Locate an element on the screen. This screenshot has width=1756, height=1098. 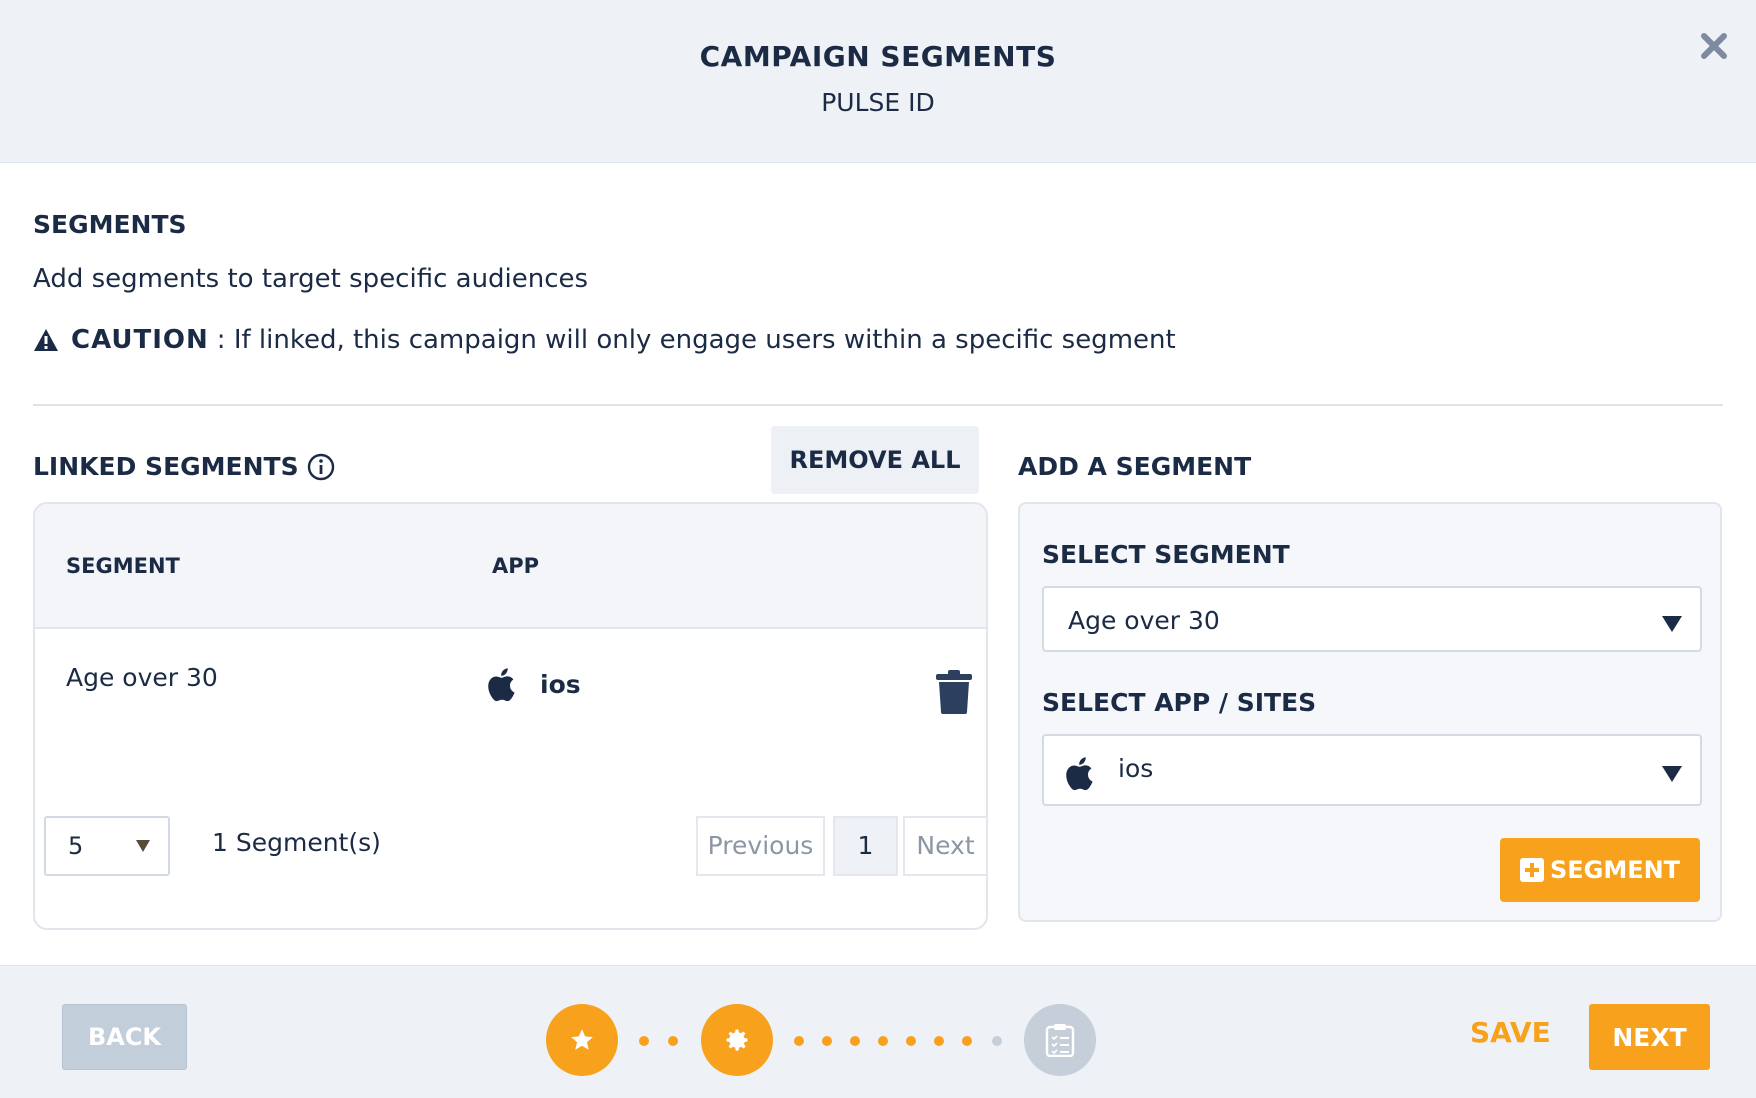
select-app-dropdown: ios is located at coordinates (1372, 770).